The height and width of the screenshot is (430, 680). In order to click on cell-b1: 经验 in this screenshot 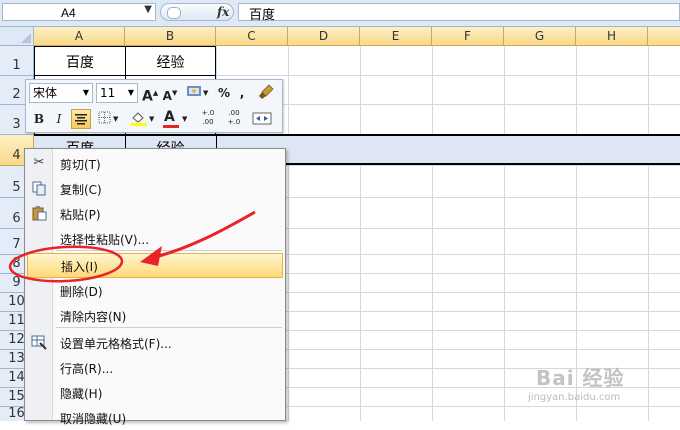, I will do `click(170, 61)`.